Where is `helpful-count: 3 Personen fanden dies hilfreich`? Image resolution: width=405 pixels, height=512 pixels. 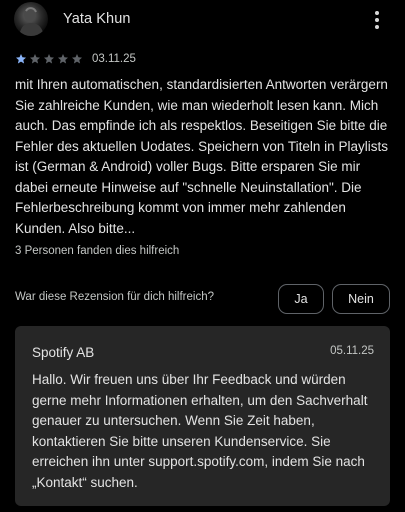
helpful-count: 3 Personen fanden dies hilfreich is located at coordinates (97, 251).